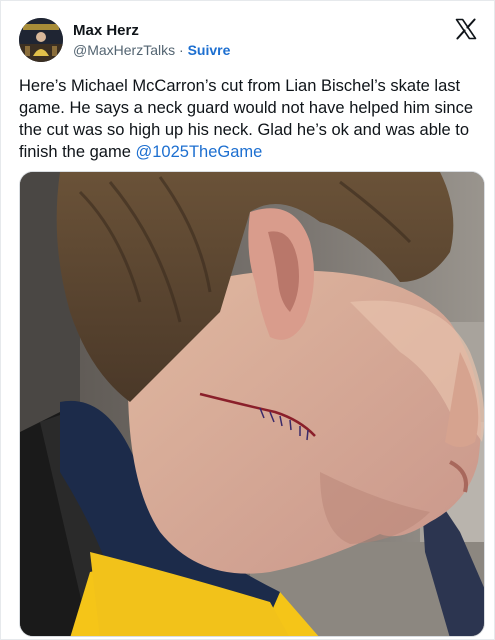 This screenshot has height=640, width=495. What do you see at coordinates (151, 30) in the screenshot?
I see `author-display-name: Max Herz` at bounding box center [151, 30].